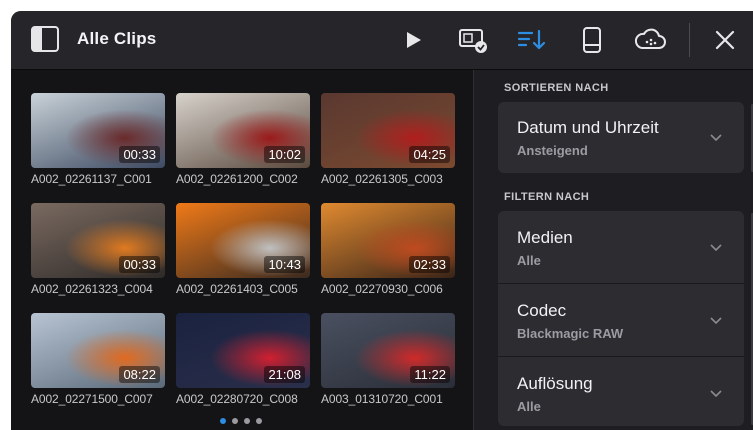 The image size is (753, 430). Describe the element at coordinates (243, 130) in the screenshot. I see `clip-thumbnail: 10:02` at that location.